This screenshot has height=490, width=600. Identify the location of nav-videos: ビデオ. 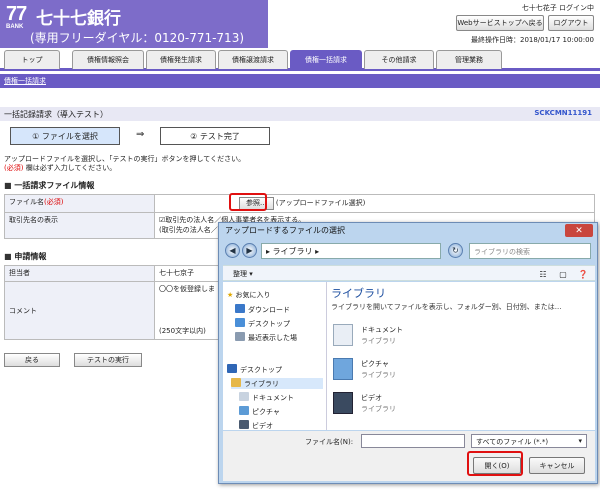
(256, 425).